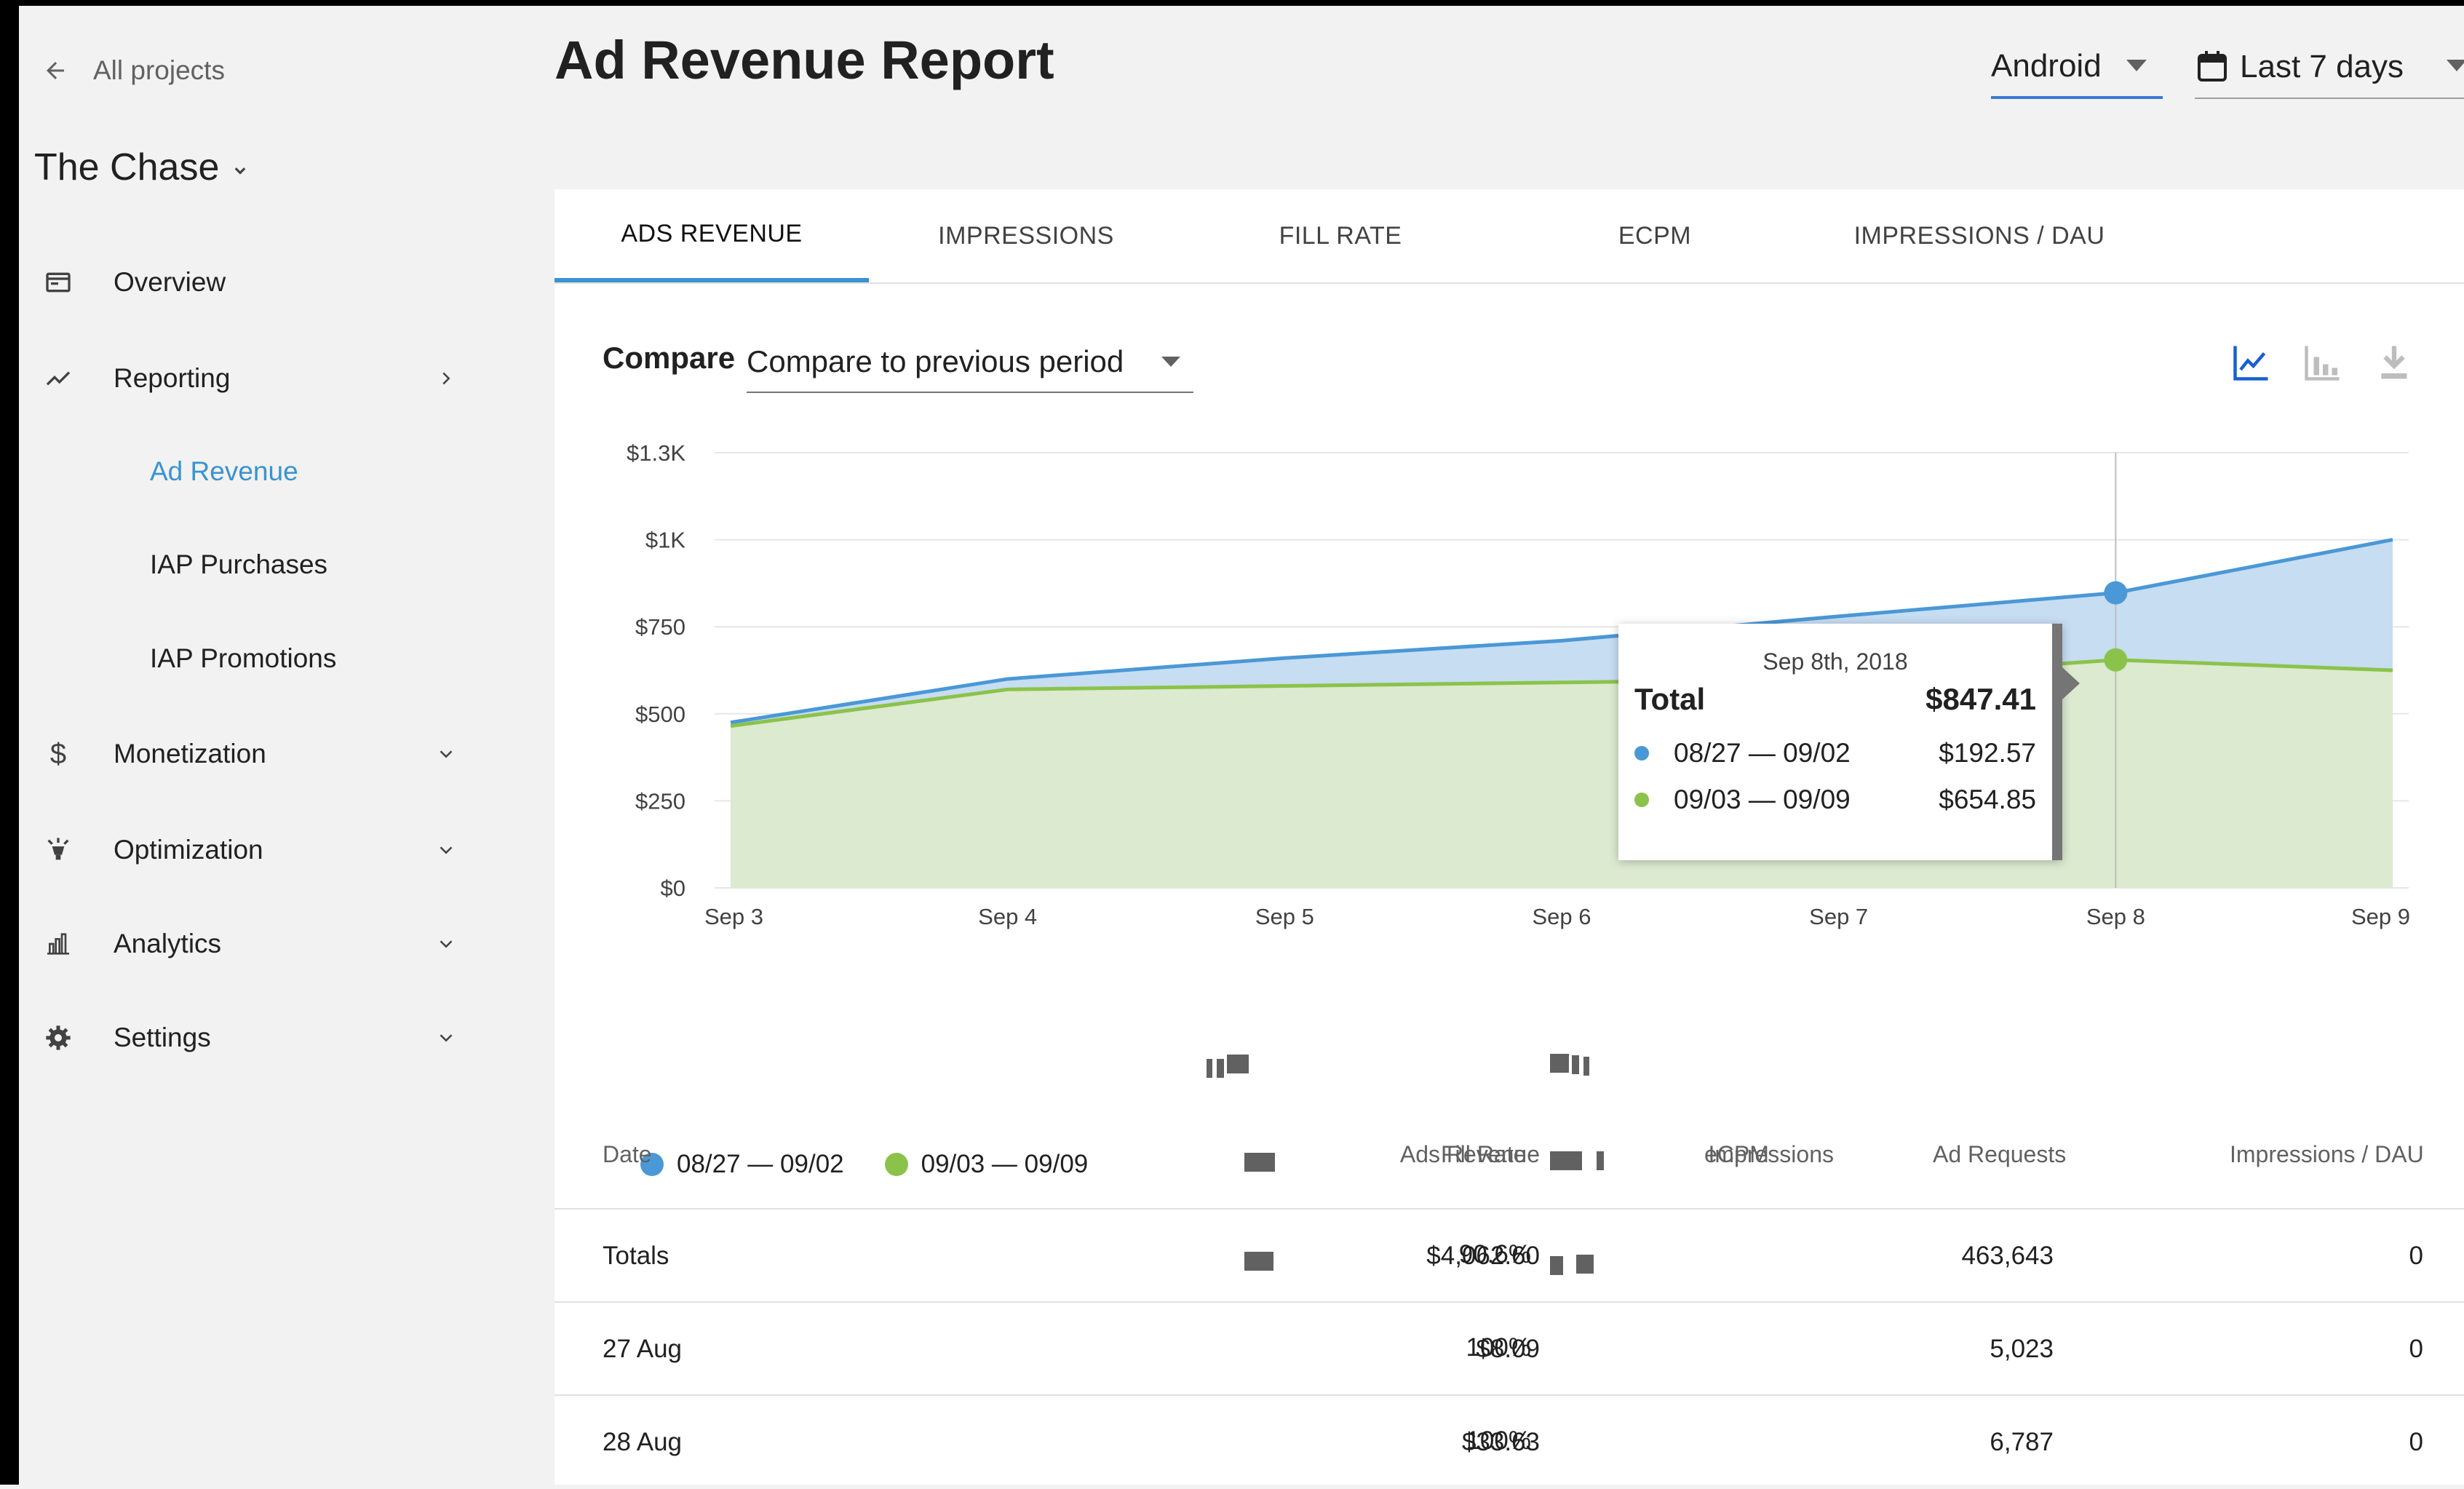 The width and height of the screenshot is (2464, 1489). Describe the element at coordinates (1835, 800) in the screenshot. I see `tooltip-row: 09/03 — 09/09 $654.85` at that location.